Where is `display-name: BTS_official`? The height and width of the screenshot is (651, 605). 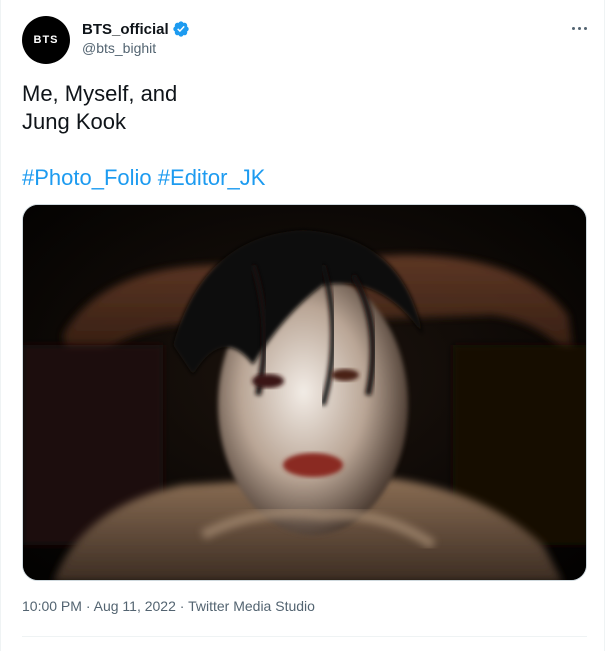 display-name: BTS_official is located at coordinates (125, 29).